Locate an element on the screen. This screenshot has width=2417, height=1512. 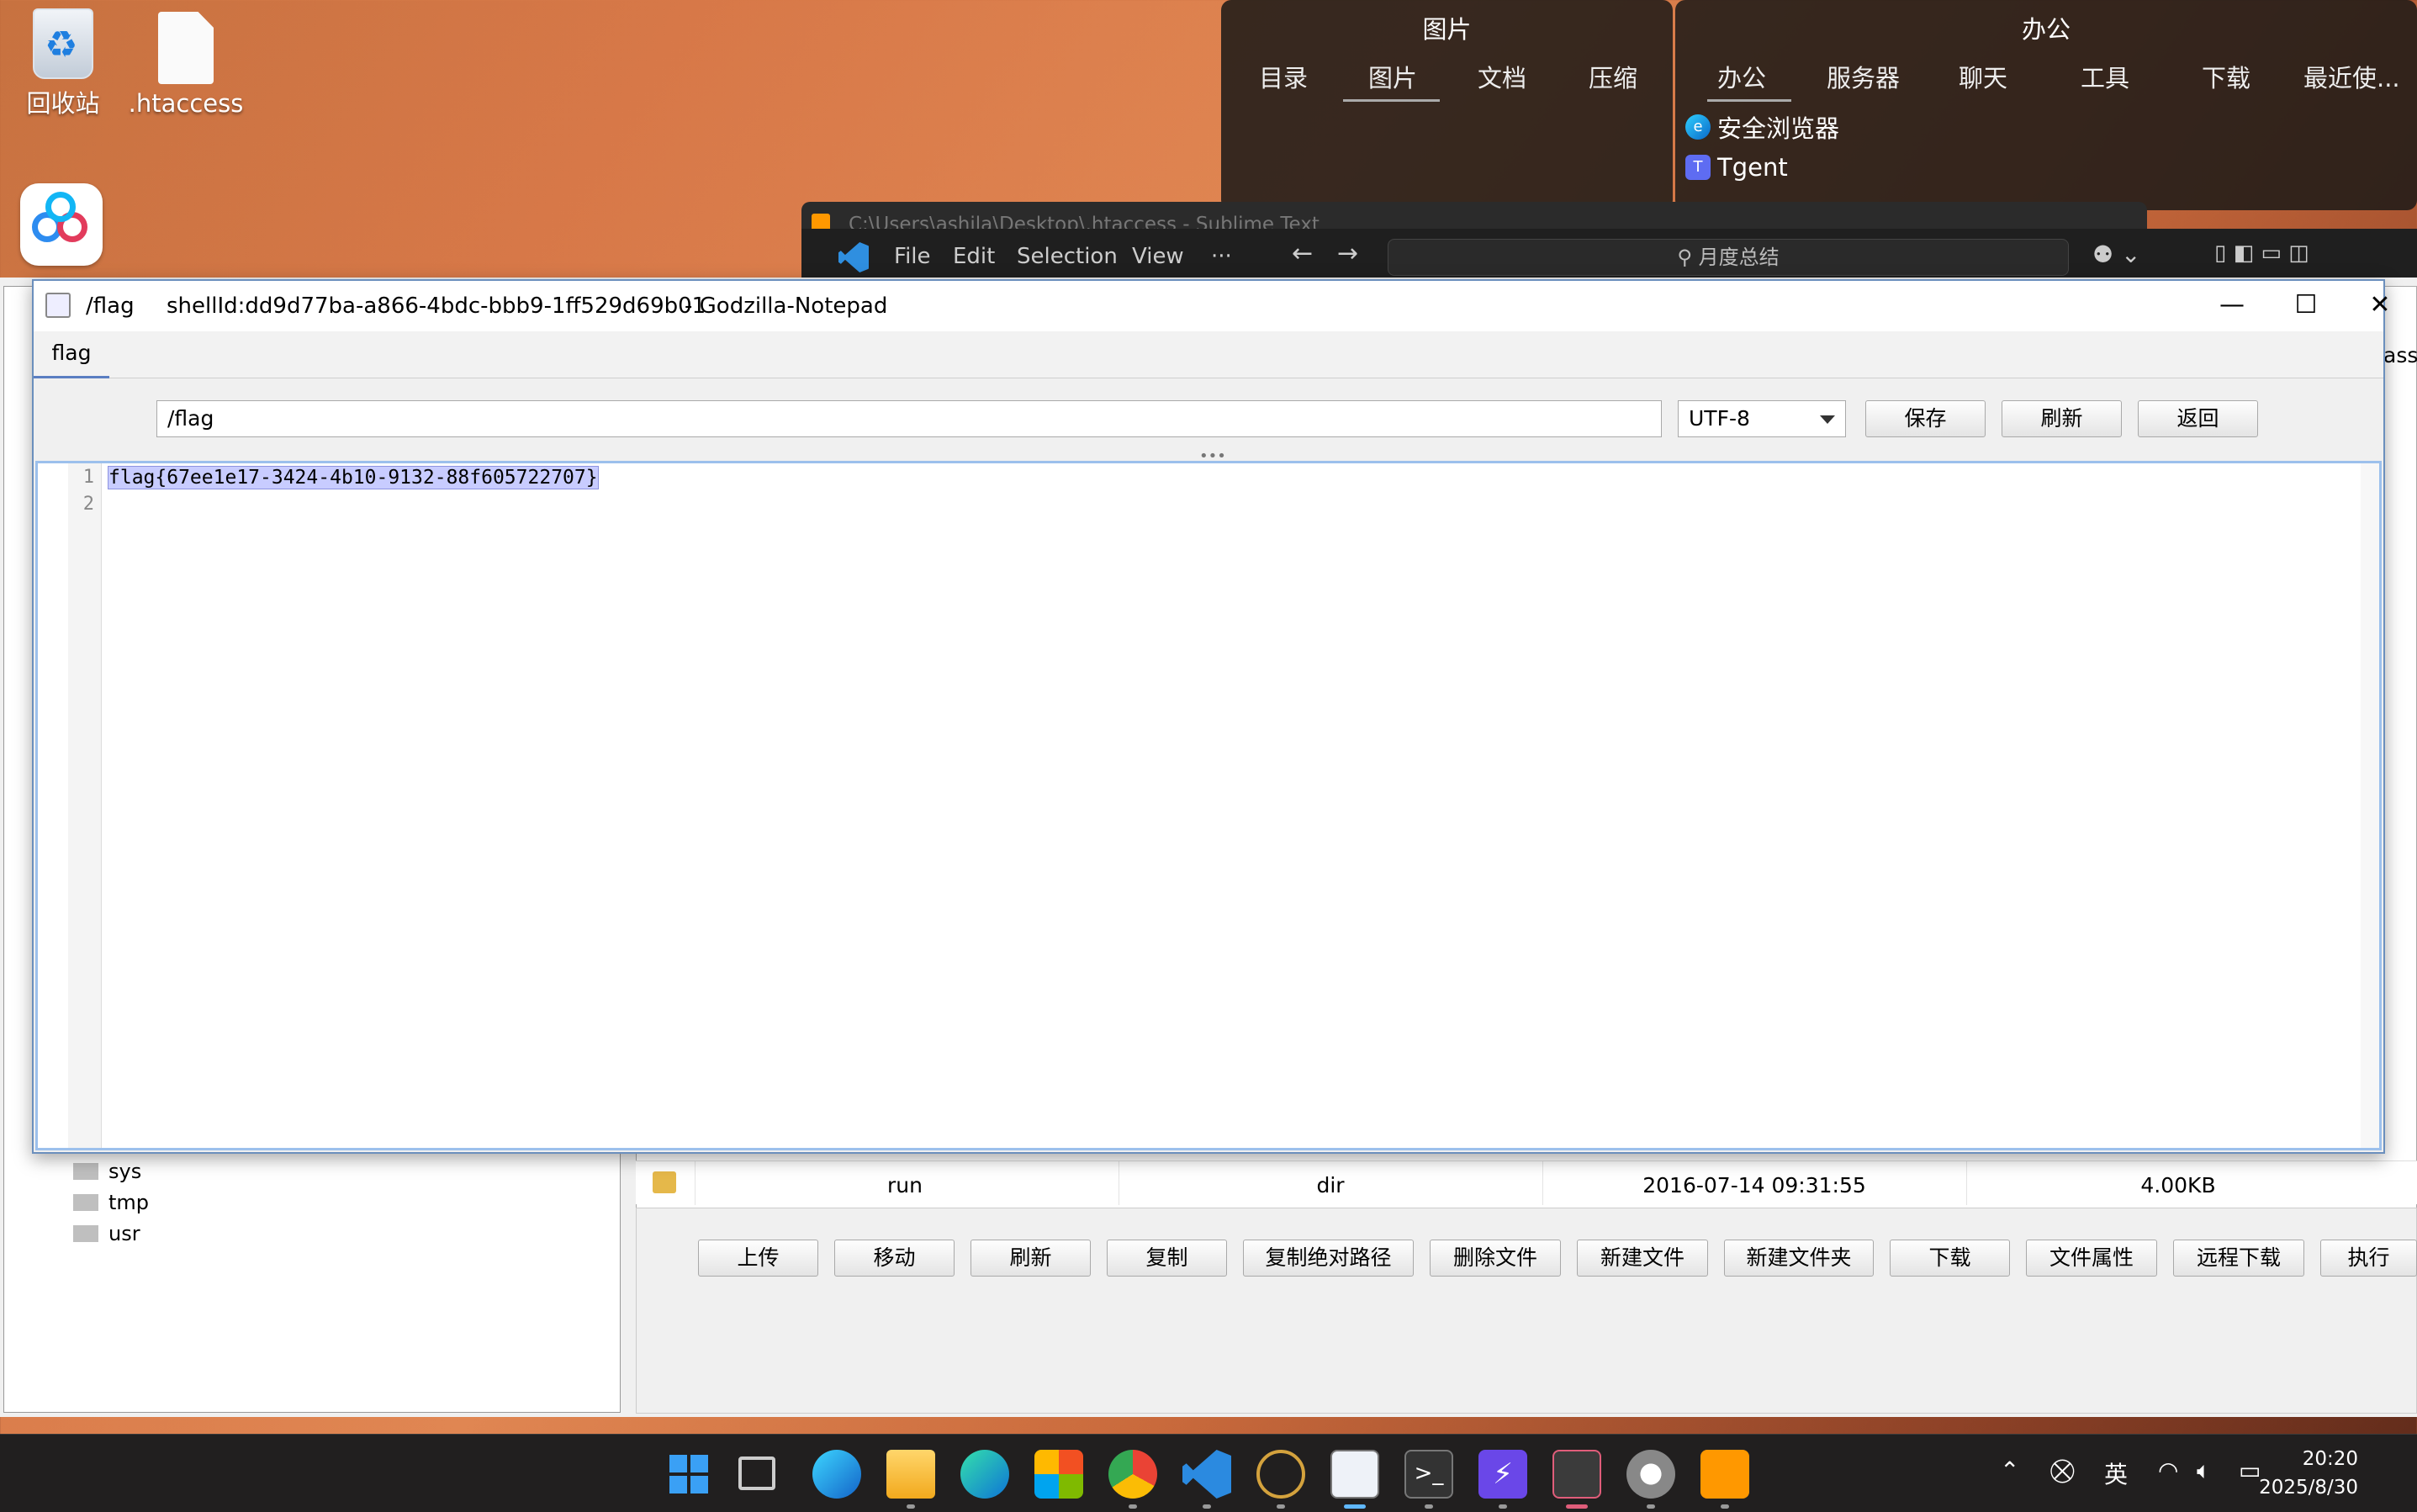
clock-date: 2025/8/30 is located at coordinates (2308, 1488).